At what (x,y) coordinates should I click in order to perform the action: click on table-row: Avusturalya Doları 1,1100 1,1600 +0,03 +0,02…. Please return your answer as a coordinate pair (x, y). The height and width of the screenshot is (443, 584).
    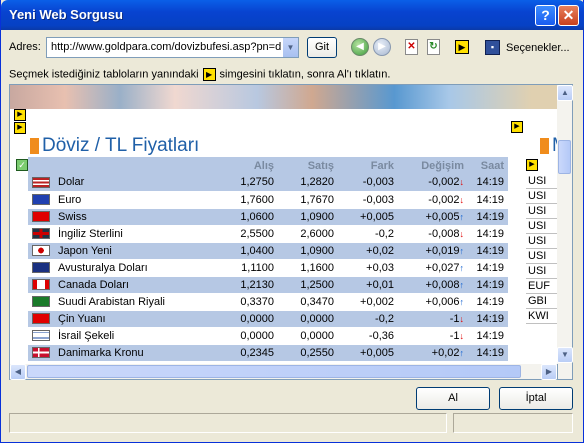
    Looking at the image, I should click on (268, 268).